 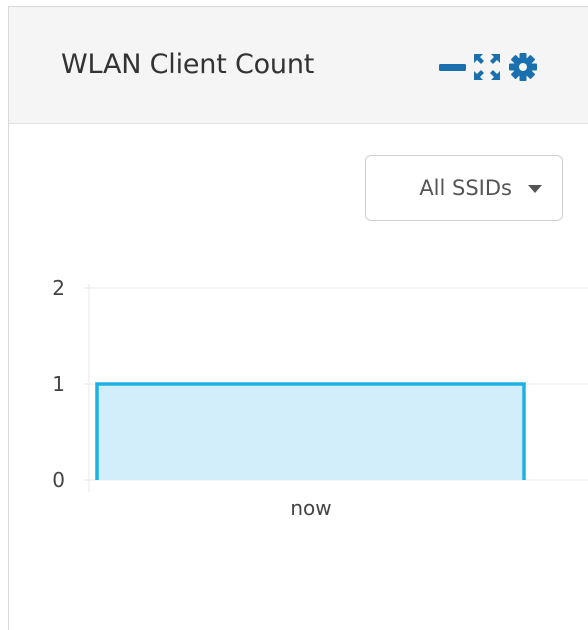 I want to click on area-fill, so click(x=310, y=432).